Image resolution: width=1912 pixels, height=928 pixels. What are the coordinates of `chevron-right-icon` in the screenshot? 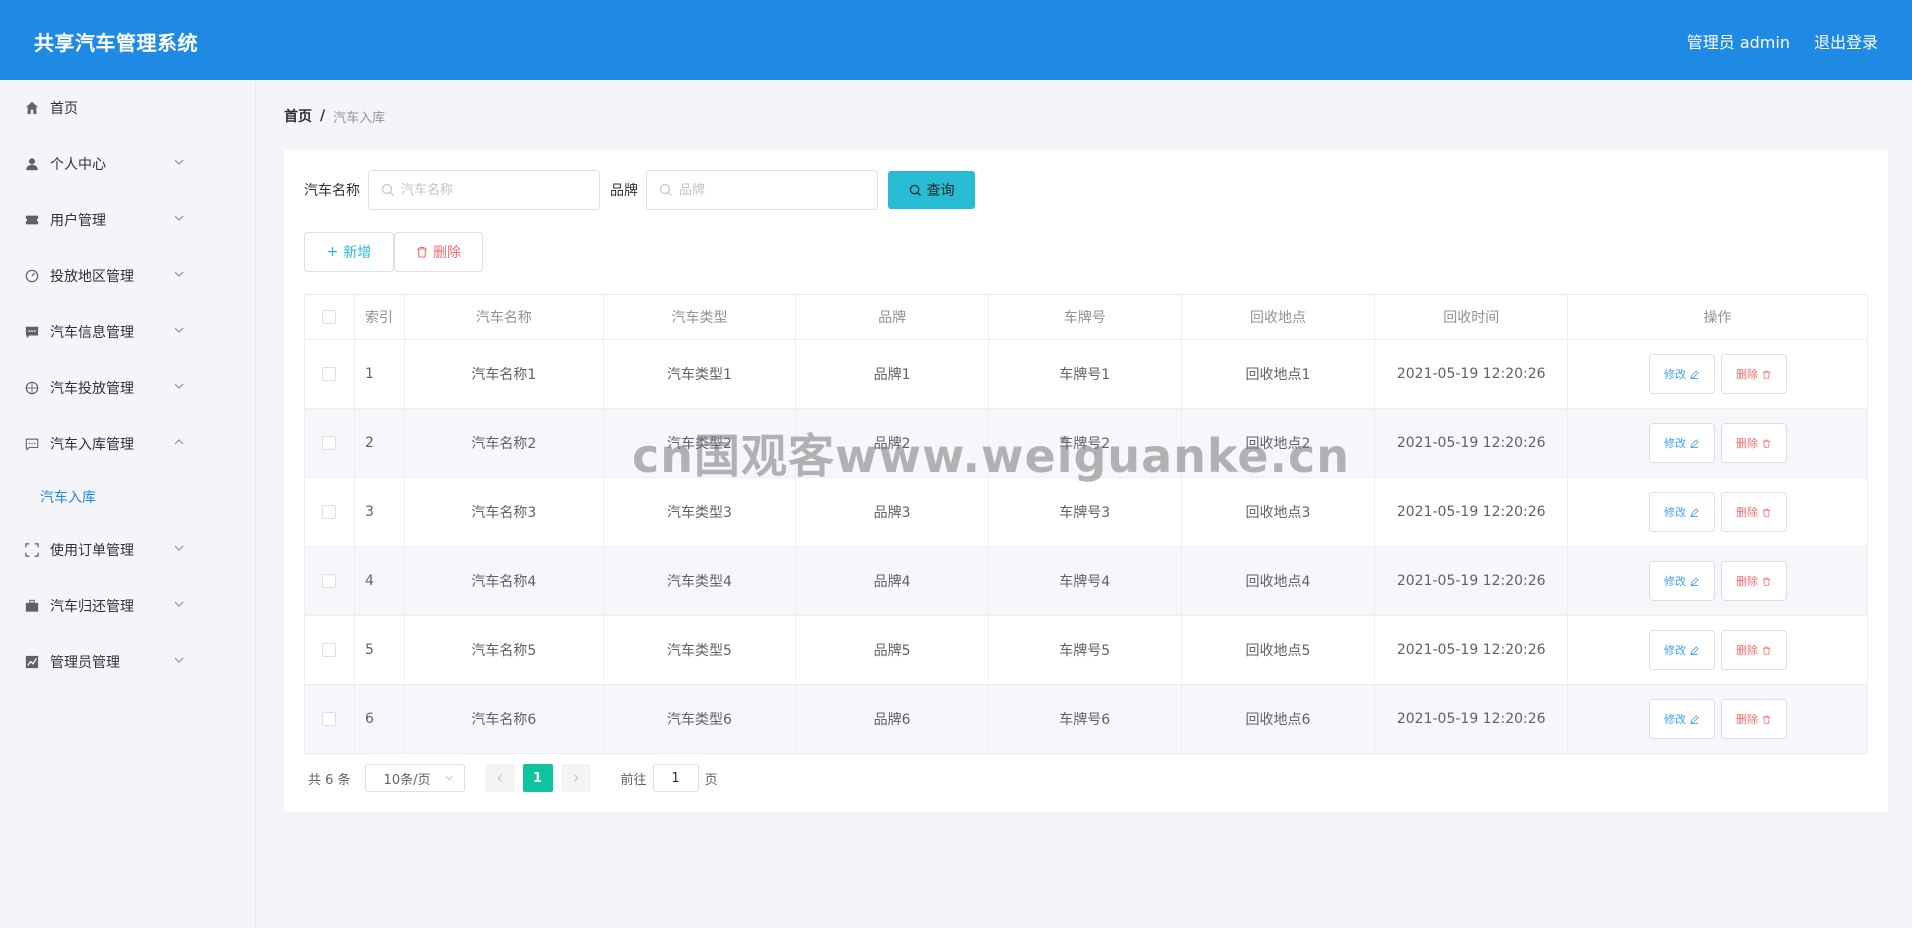 It's located at (575, 778).